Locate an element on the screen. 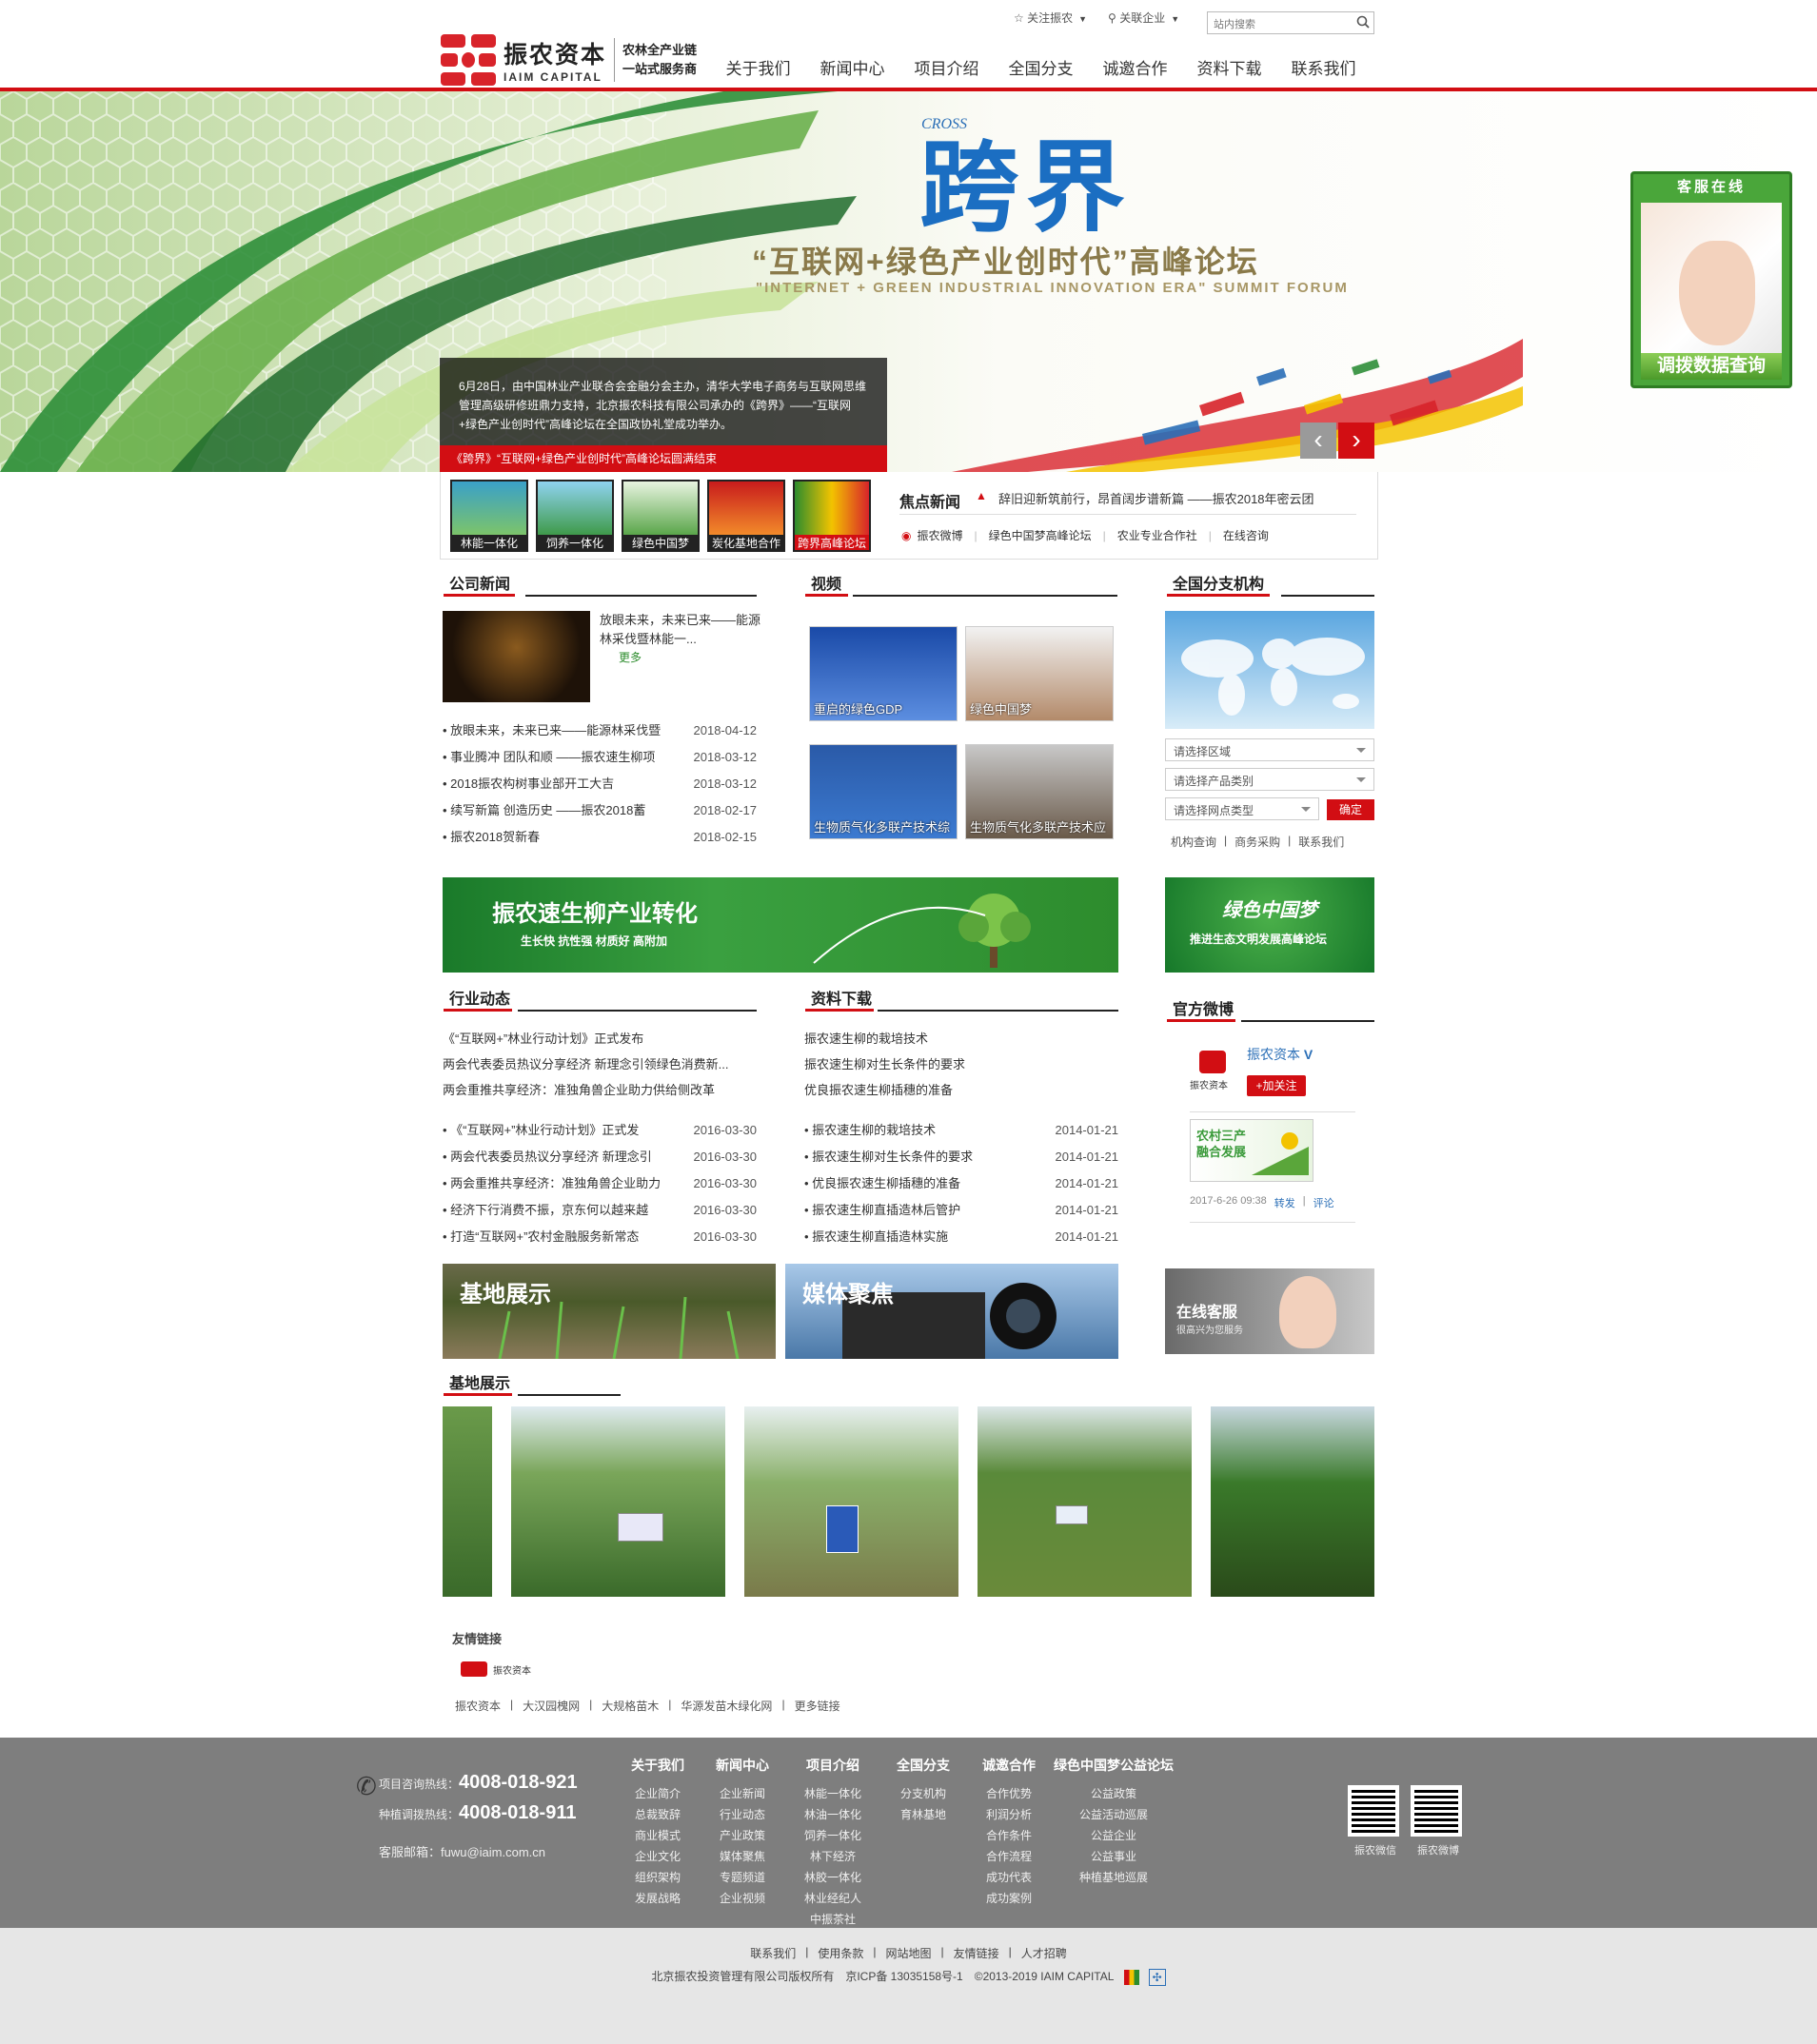 The image size is (1817, 2044). video-item: 重启的绿色GDP is located at coordinates (883, 674).